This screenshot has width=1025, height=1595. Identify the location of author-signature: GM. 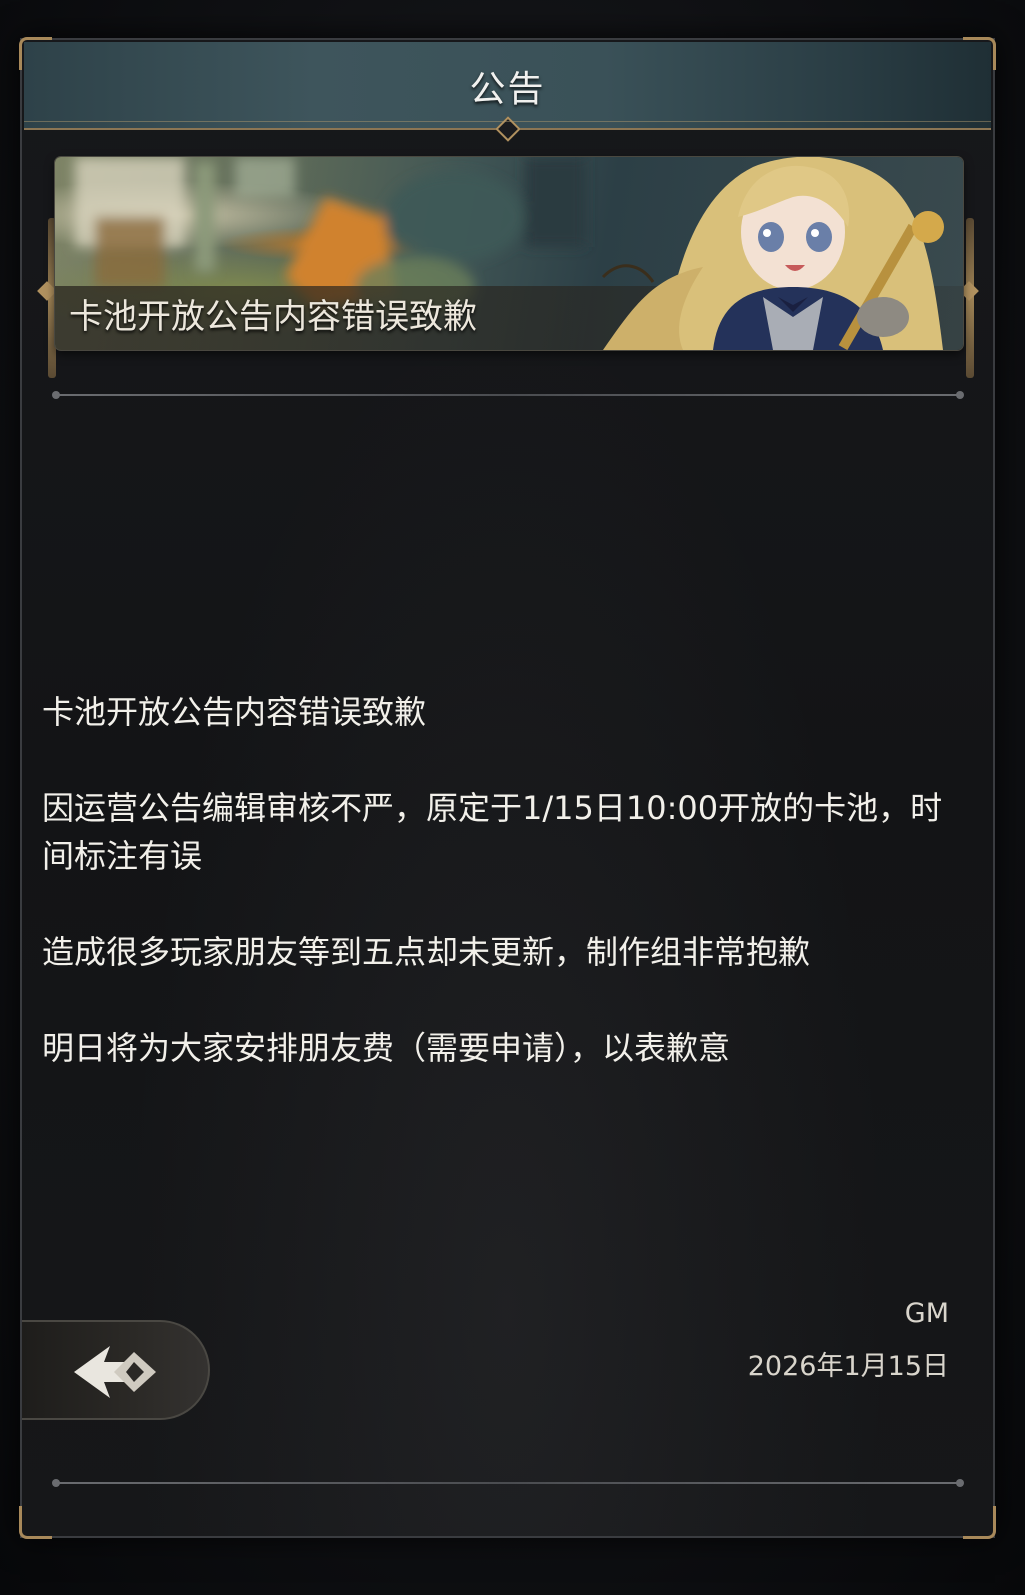
(926, 1313).